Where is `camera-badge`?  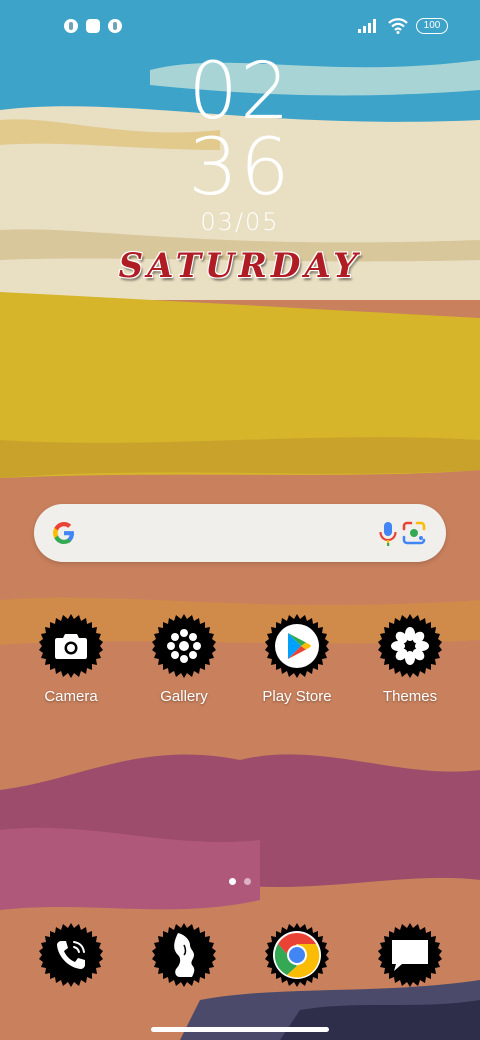 camera-badge is located at coordinates (71, 646).